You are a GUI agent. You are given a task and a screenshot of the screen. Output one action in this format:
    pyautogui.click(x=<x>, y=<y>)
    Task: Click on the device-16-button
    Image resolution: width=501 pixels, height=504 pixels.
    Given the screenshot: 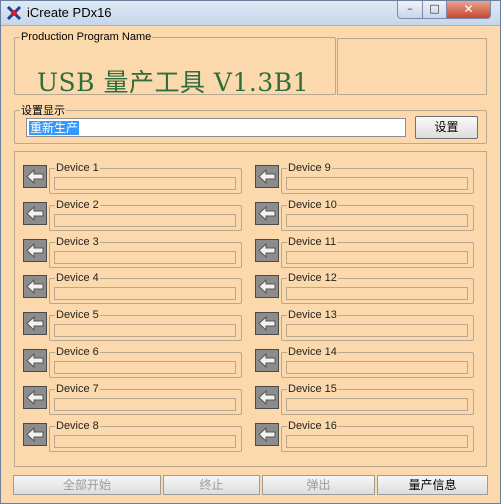 What is the action you would take?
    pyautogui.click(x=267, y=434)
    